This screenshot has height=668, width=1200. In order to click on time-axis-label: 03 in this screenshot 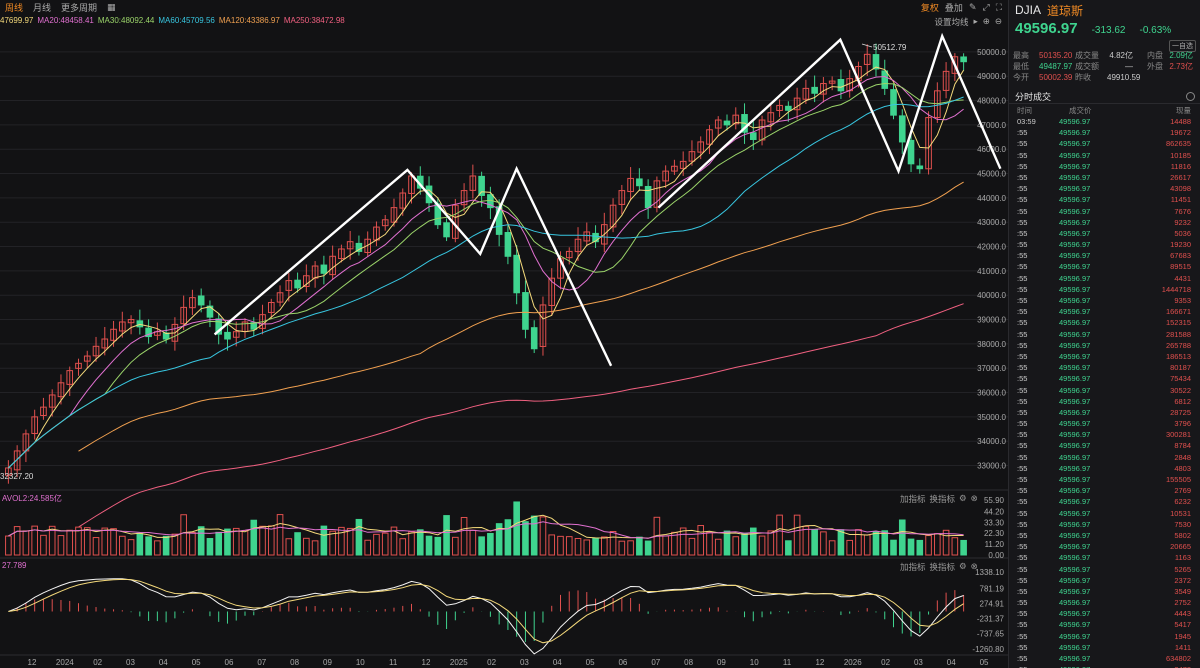, I will do `click(130, 662)`.